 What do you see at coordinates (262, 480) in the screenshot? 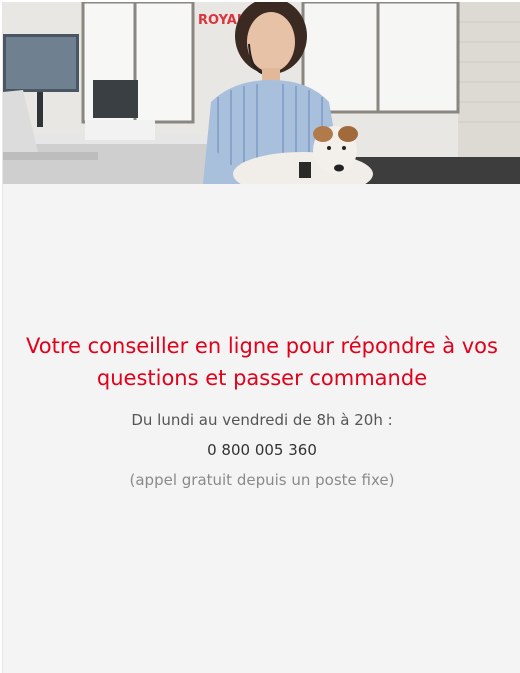
I see `call-note: (appel gratuit depuis un poste fixe)` at bounding box center [262, 480].